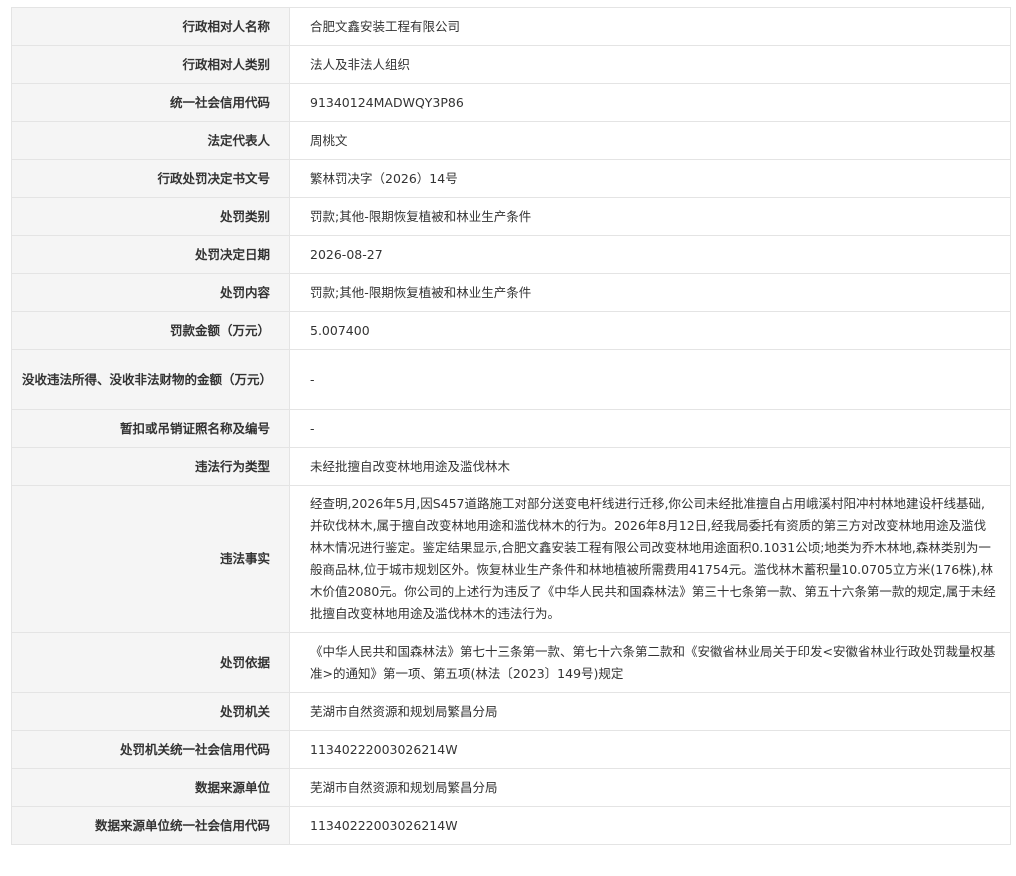 The height and width of the screenshot is (876, 1016). I want to click on row-violation-type: 违法行为类型 未经批擅自改变林地用途及滥伐林木, so click(511, 466).